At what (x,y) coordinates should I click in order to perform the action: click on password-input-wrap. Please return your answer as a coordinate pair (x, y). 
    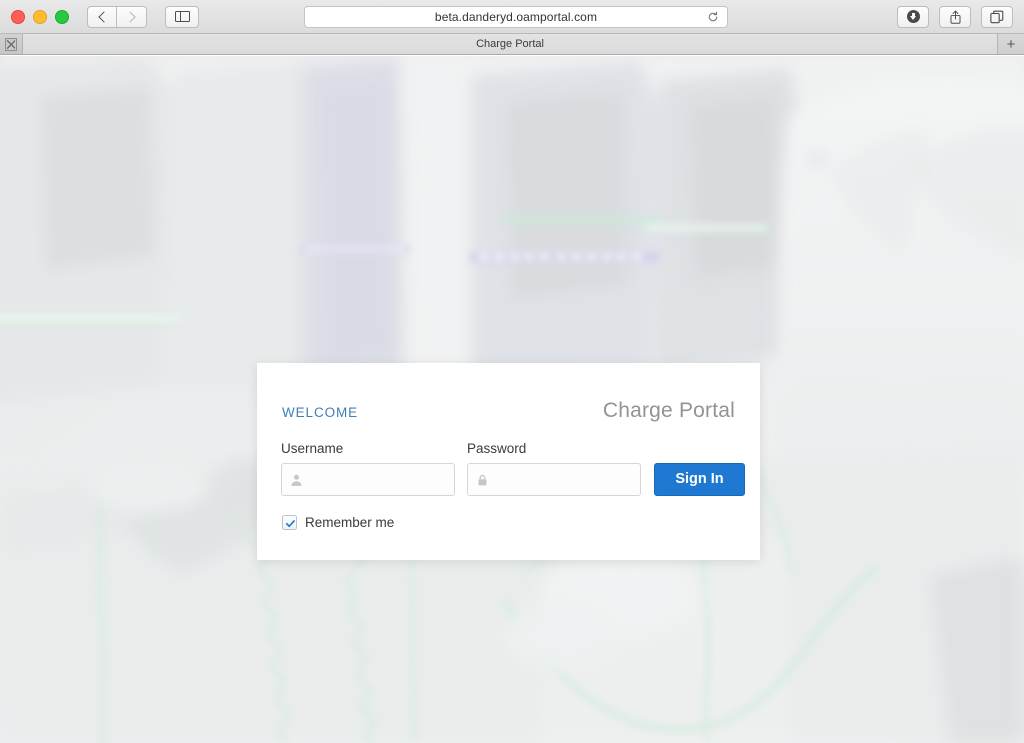
    Looking at the image, I should click on (554, 479).